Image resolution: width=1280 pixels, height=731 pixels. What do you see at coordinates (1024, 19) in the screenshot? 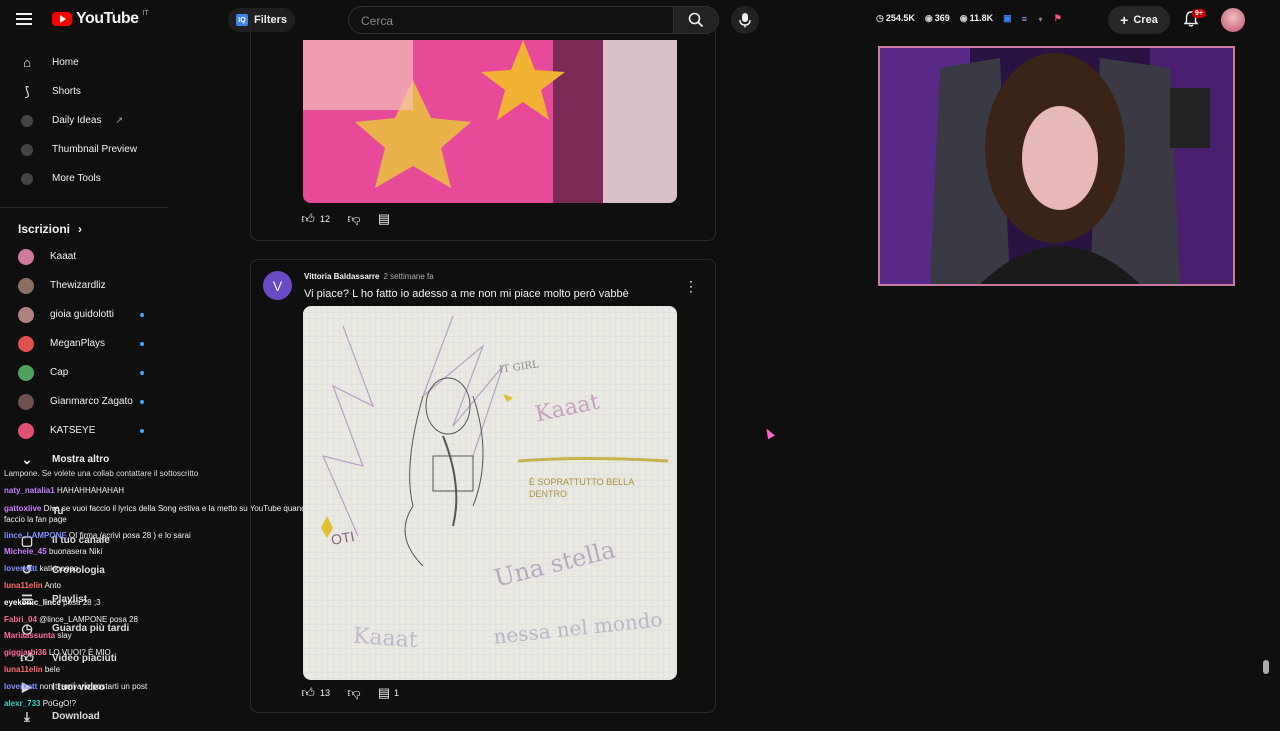
I see `list-icon: ≡` at bounding box center [1024, 19].